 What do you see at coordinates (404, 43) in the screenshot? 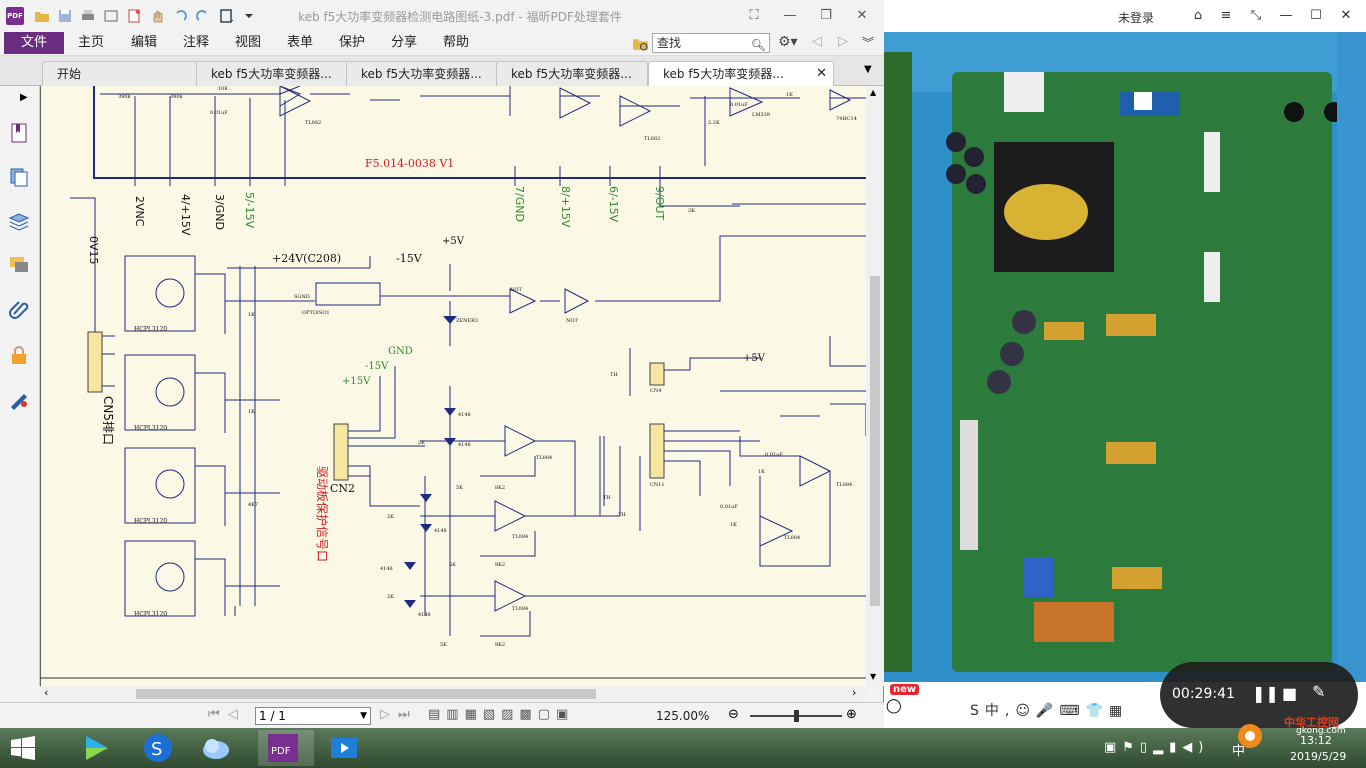
I see `menu-share: 分享` at bounding box center [404, 43].